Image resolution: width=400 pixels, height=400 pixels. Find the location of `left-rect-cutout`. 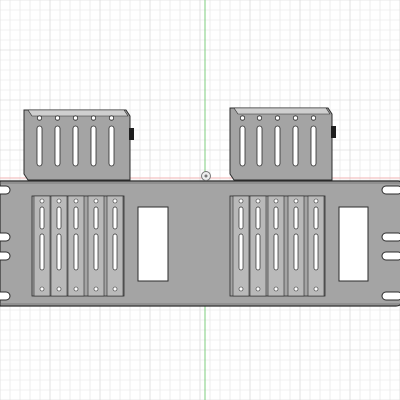

left-rect-cutout is located at coordinates (153, 244).